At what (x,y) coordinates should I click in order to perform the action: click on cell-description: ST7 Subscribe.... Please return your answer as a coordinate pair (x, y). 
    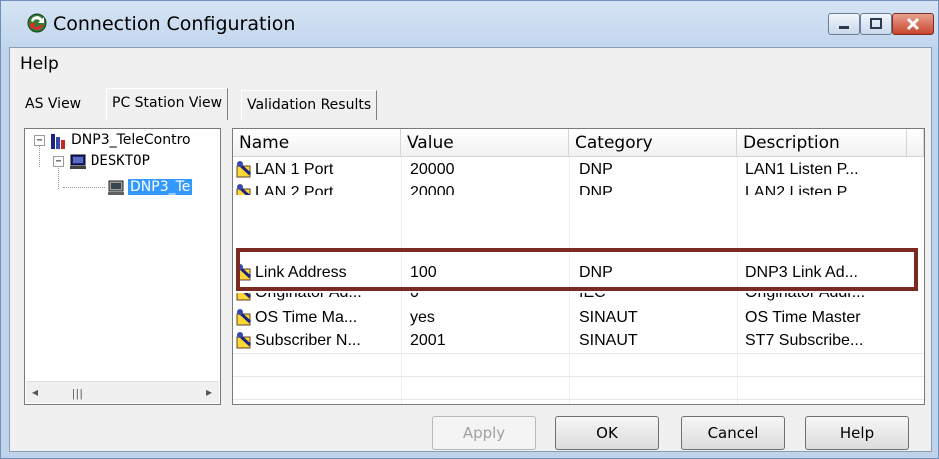
    Looking at the image, I should click on (804, 340).